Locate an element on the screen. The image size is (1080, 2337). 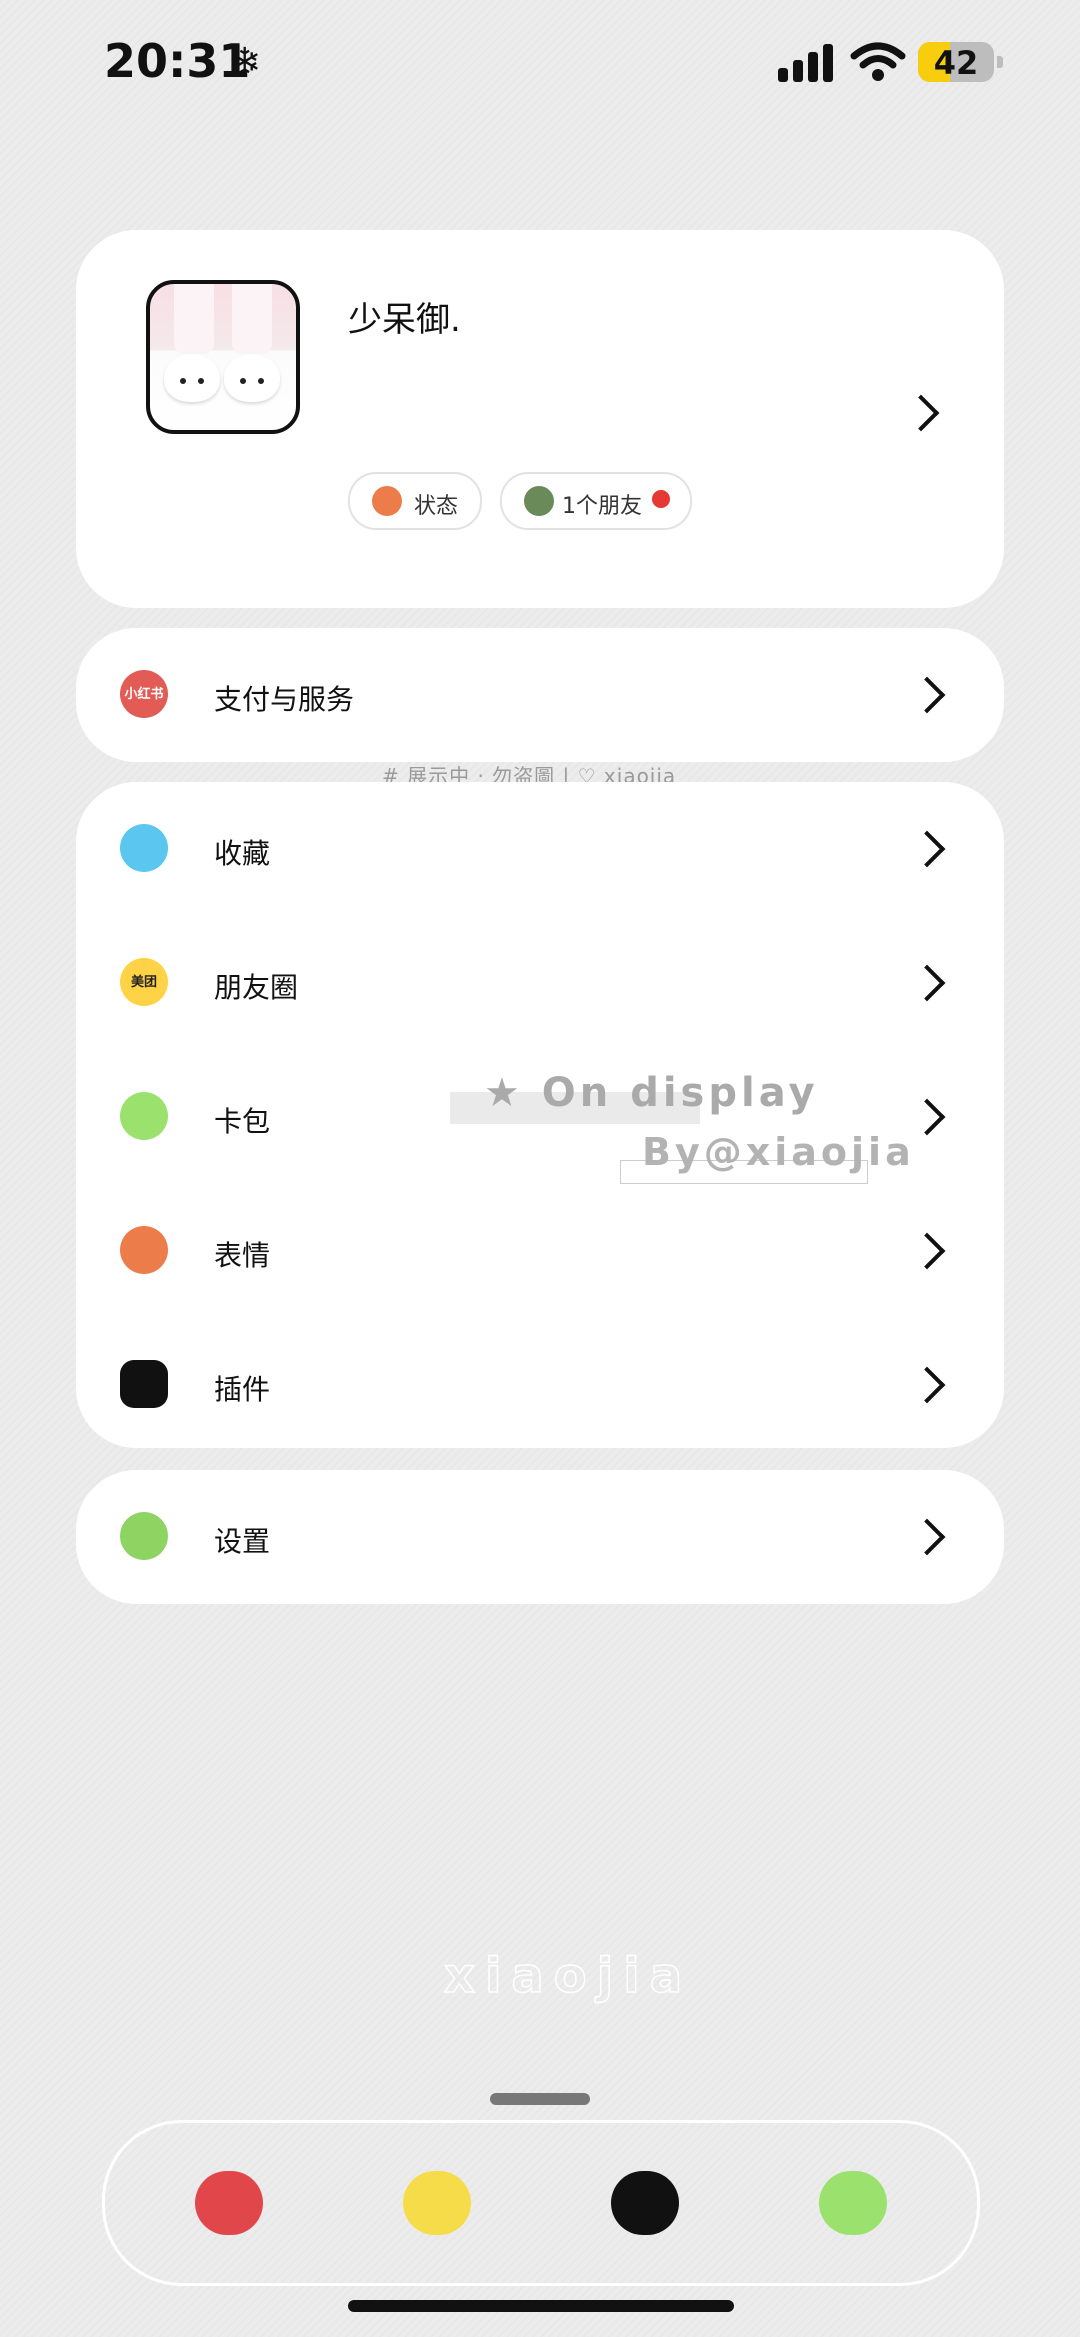
row-pay: 小红书 支付与服务 is located at coordinates (540, 695).